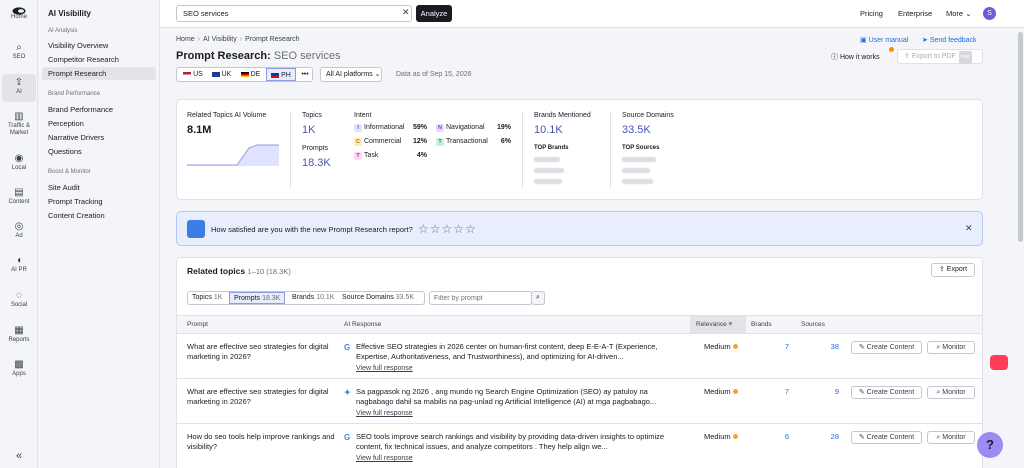 The image size is (1024, 468). I want to click on us-flag-icon, so click(187, 74).